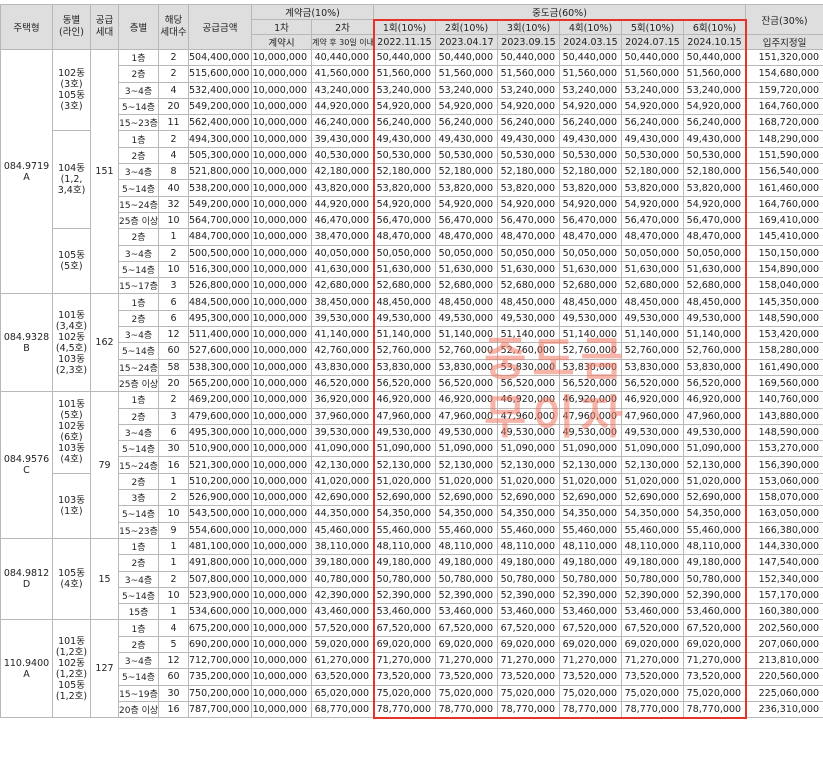  What do you see at coordinates (138, 498) in the screenshot?
I see `floor: 3층` at bounding box center [138, 498].